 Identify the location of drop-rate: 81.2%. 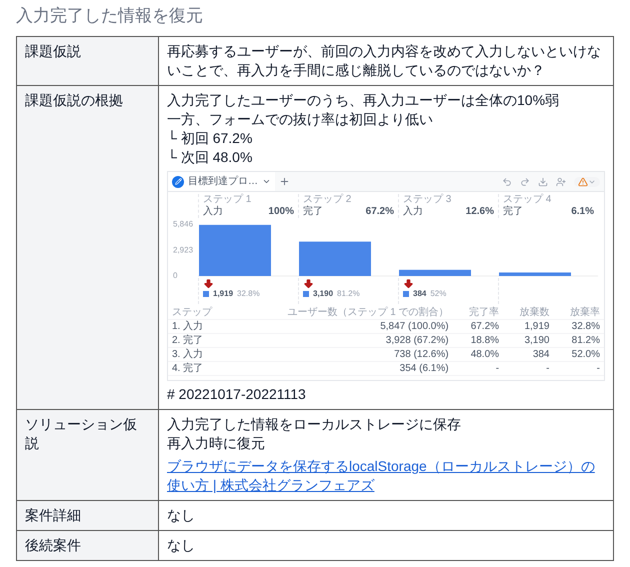
(348, 293).